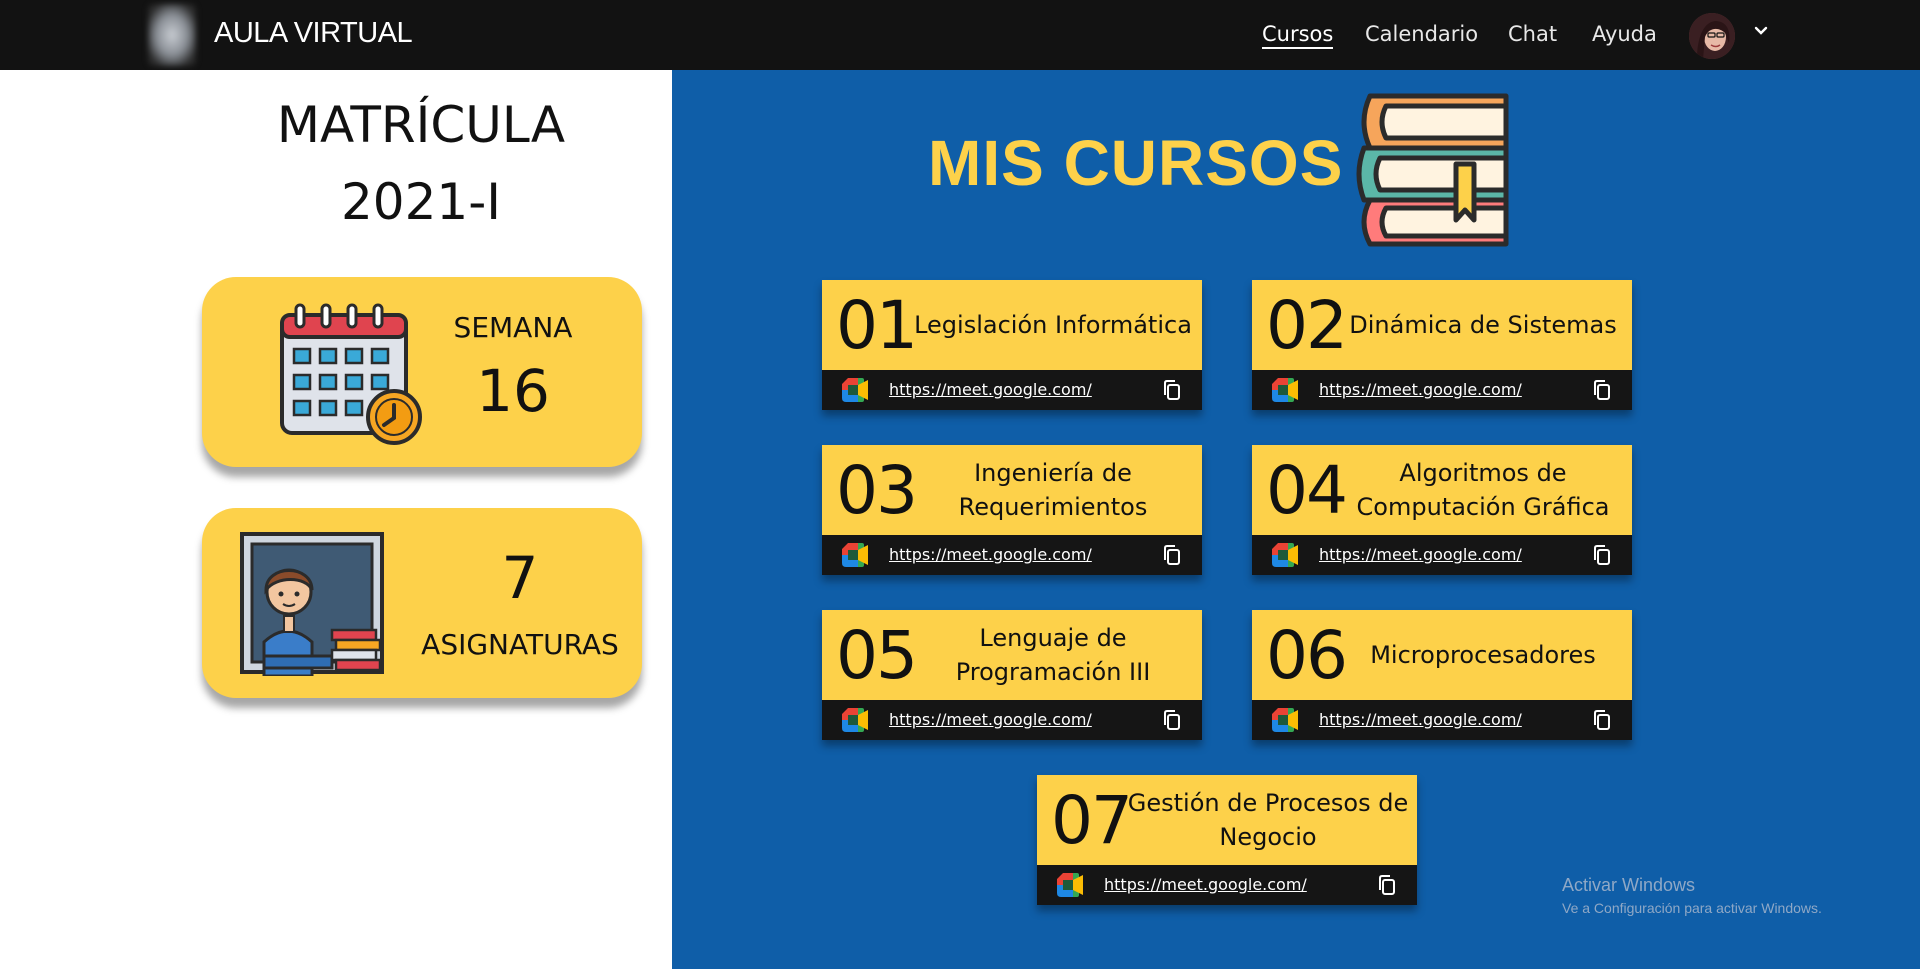  I want to click on logo, so click(172, 35).